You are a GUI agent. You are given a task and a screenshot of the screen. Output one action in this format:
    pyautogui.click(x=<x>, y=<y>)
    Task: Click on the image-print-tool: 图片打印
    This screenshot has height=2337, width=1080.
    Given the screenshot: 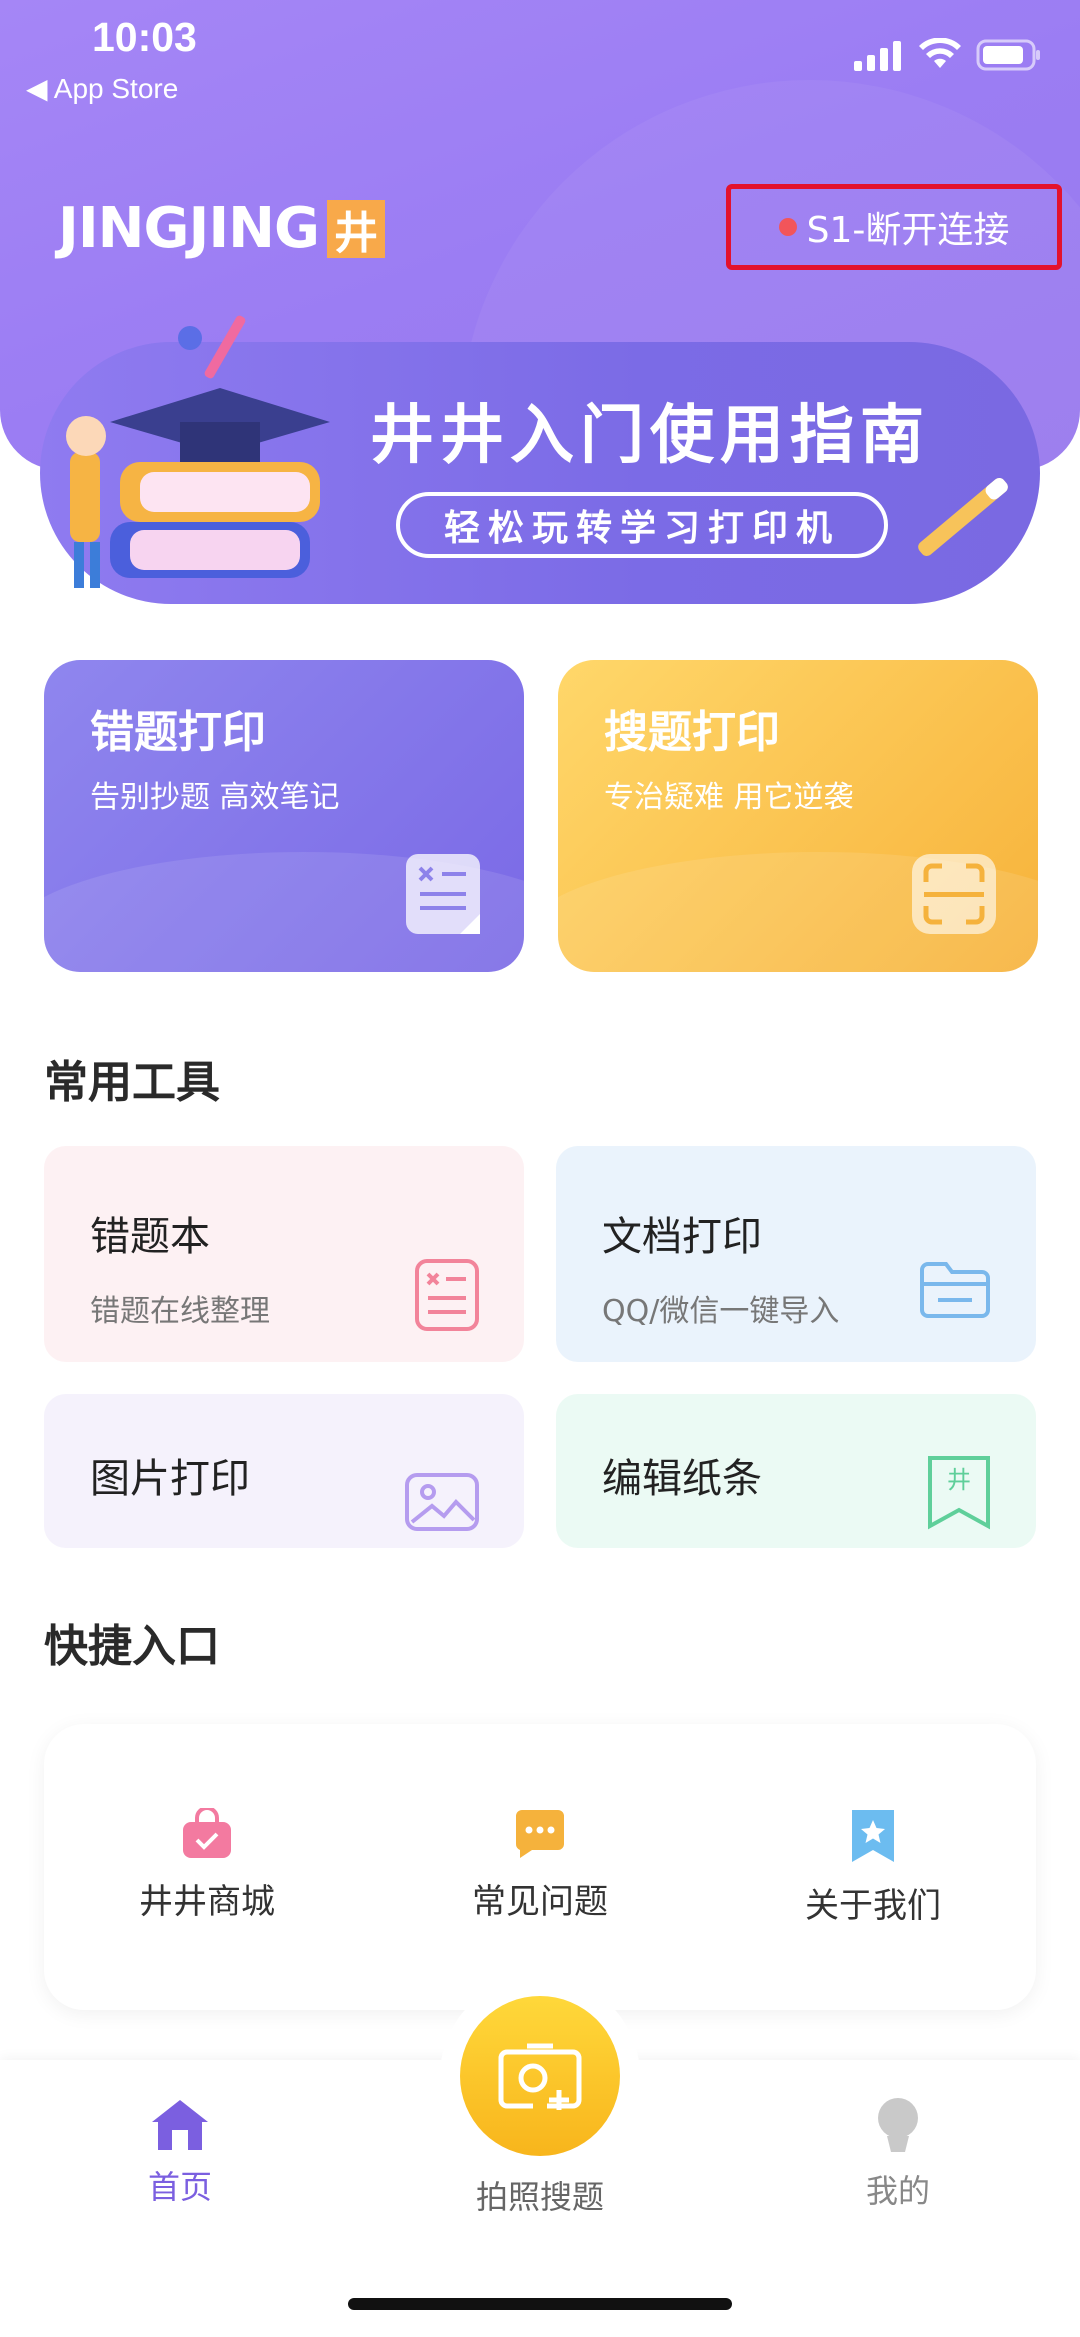 What is the action you would take?
    pyautogui.click(x=284, y=1471)
    